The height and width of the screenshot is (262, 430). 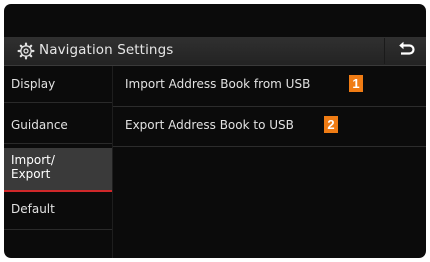 What do you see at coordinates (33, 209) in the screenshot?
I see `sidebar-item-label: Default` at bounding box center [33, 209].